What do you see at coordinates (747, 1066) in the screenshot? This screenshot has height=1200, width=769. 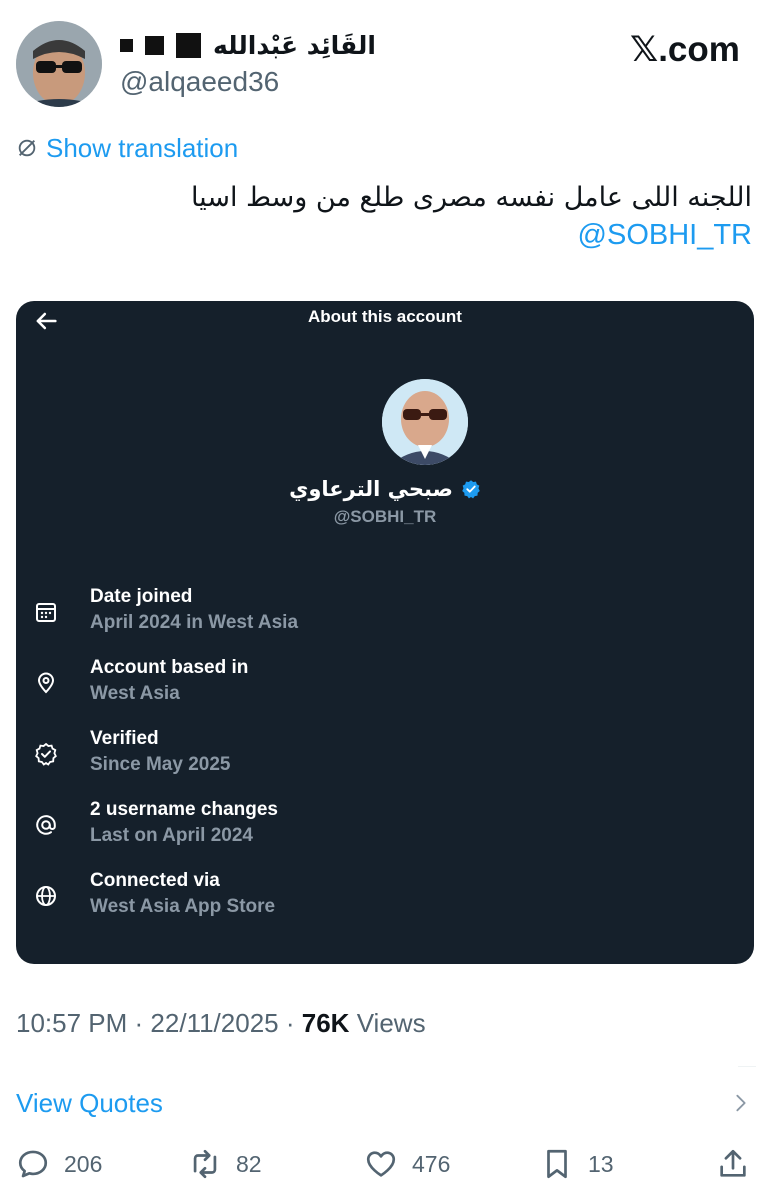 I see `divider` at bounding box center [747, 1066].